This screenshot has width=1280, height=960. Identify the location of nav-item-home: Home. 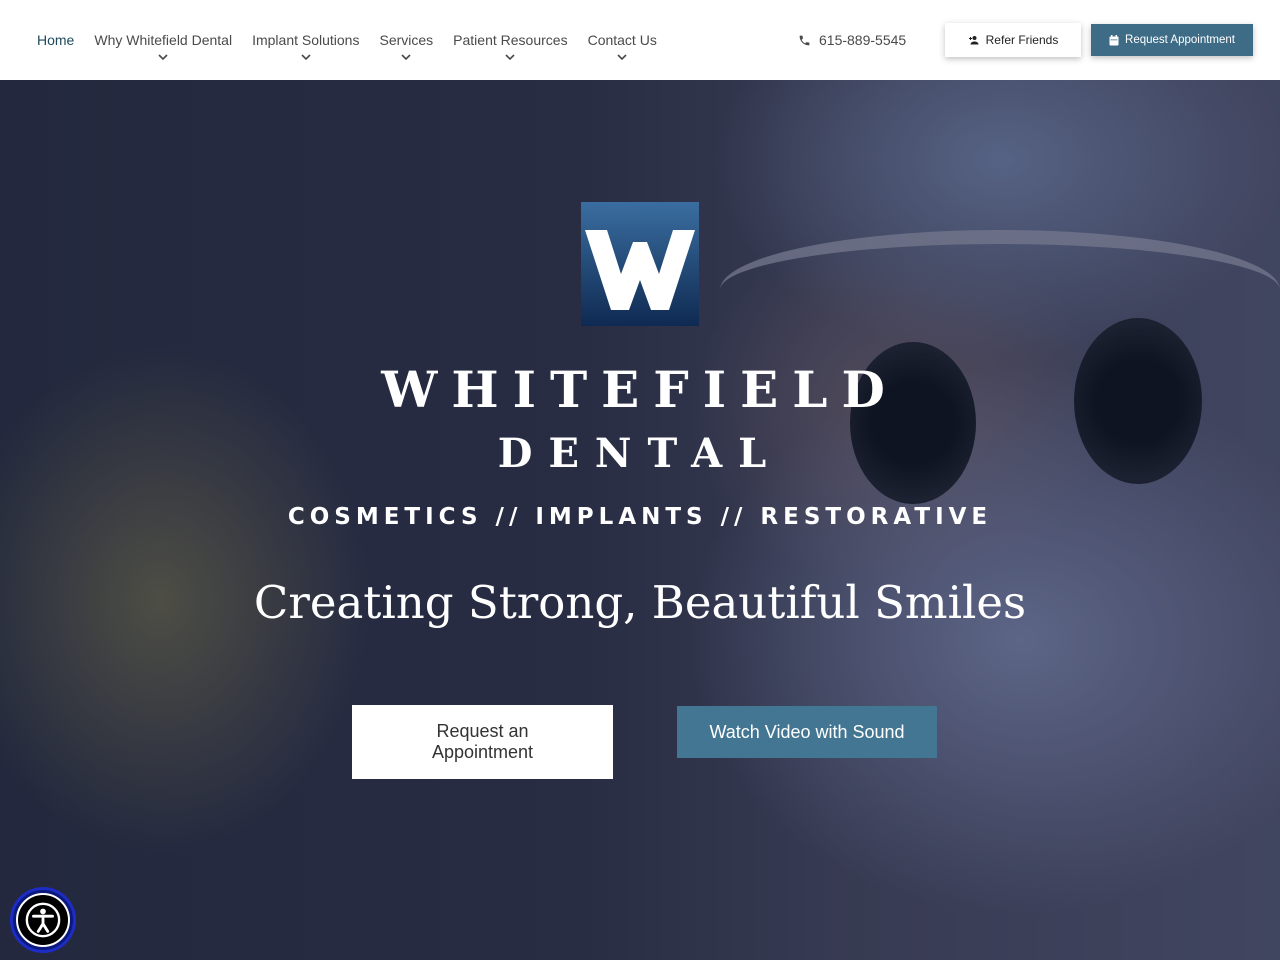
(55, 40).